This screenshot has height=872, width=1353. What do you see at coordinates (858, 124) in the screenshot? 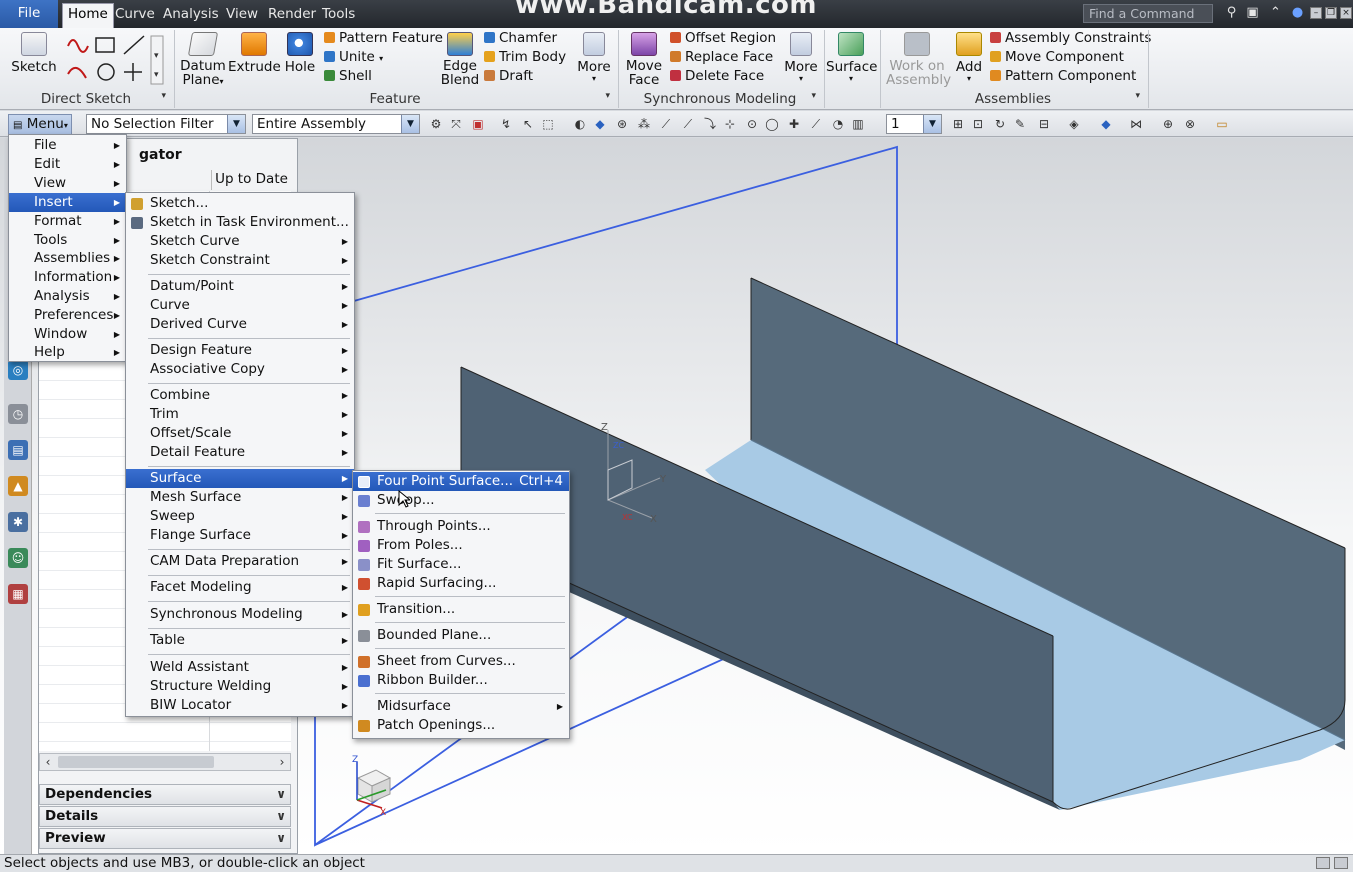
I see `layer-icon: ▥` at bounding box center [858, 124].